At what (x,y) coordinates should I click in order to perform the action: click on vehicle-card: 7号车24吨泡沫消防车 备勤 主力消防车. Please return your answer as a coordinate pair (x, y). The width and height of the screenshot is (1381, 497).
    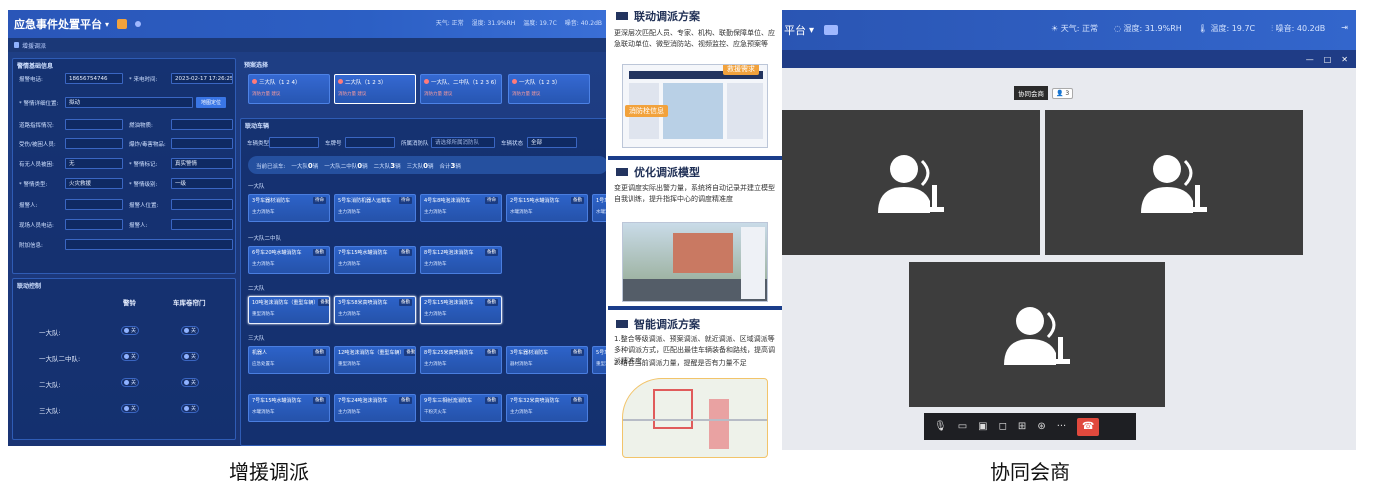
    Looking at the image, I should click on (375, 408).